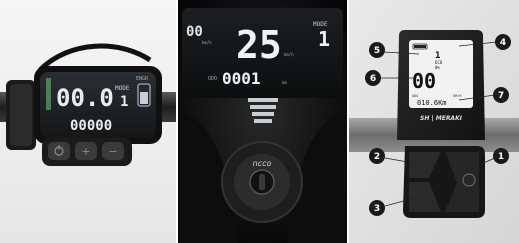  What do you see at coordinates (59, 151) in the screenshot?
I see `power-button` at bounding box center [59, 151].